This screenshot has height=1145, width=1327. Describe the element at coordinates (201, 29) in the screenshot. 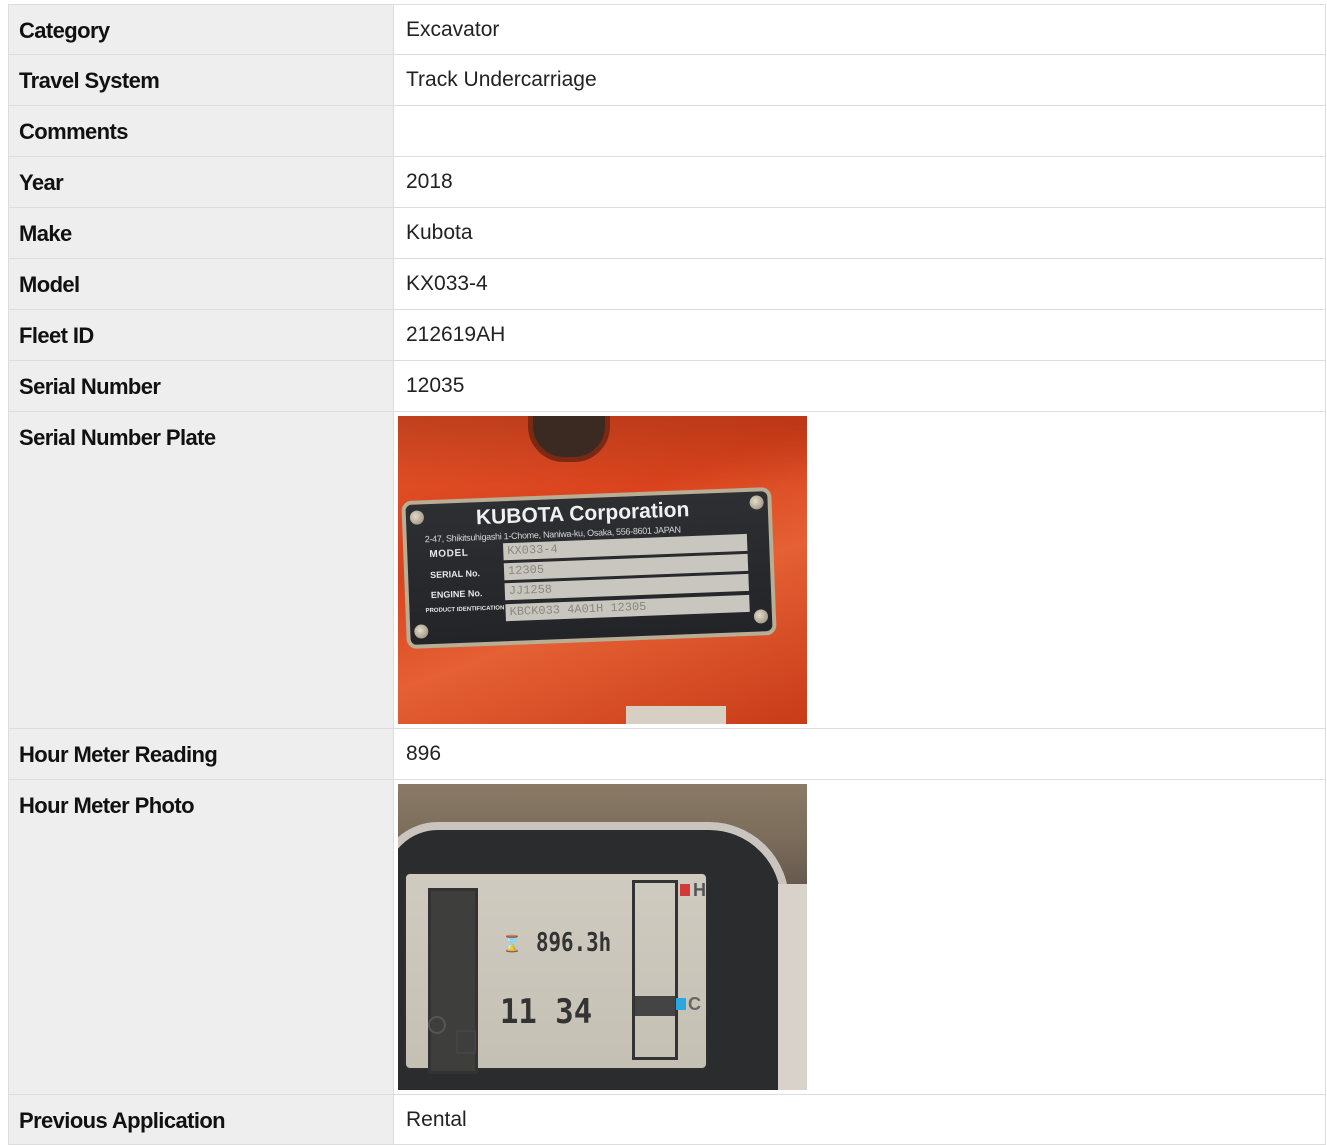

I see `label-category: Category` at that location.